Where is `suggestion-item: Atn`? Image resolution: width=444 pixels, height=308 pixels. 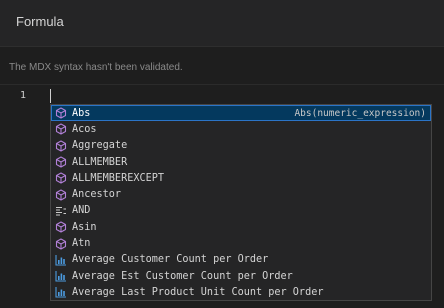
suggestion-item: Atn is located at coordinates (241, 243).